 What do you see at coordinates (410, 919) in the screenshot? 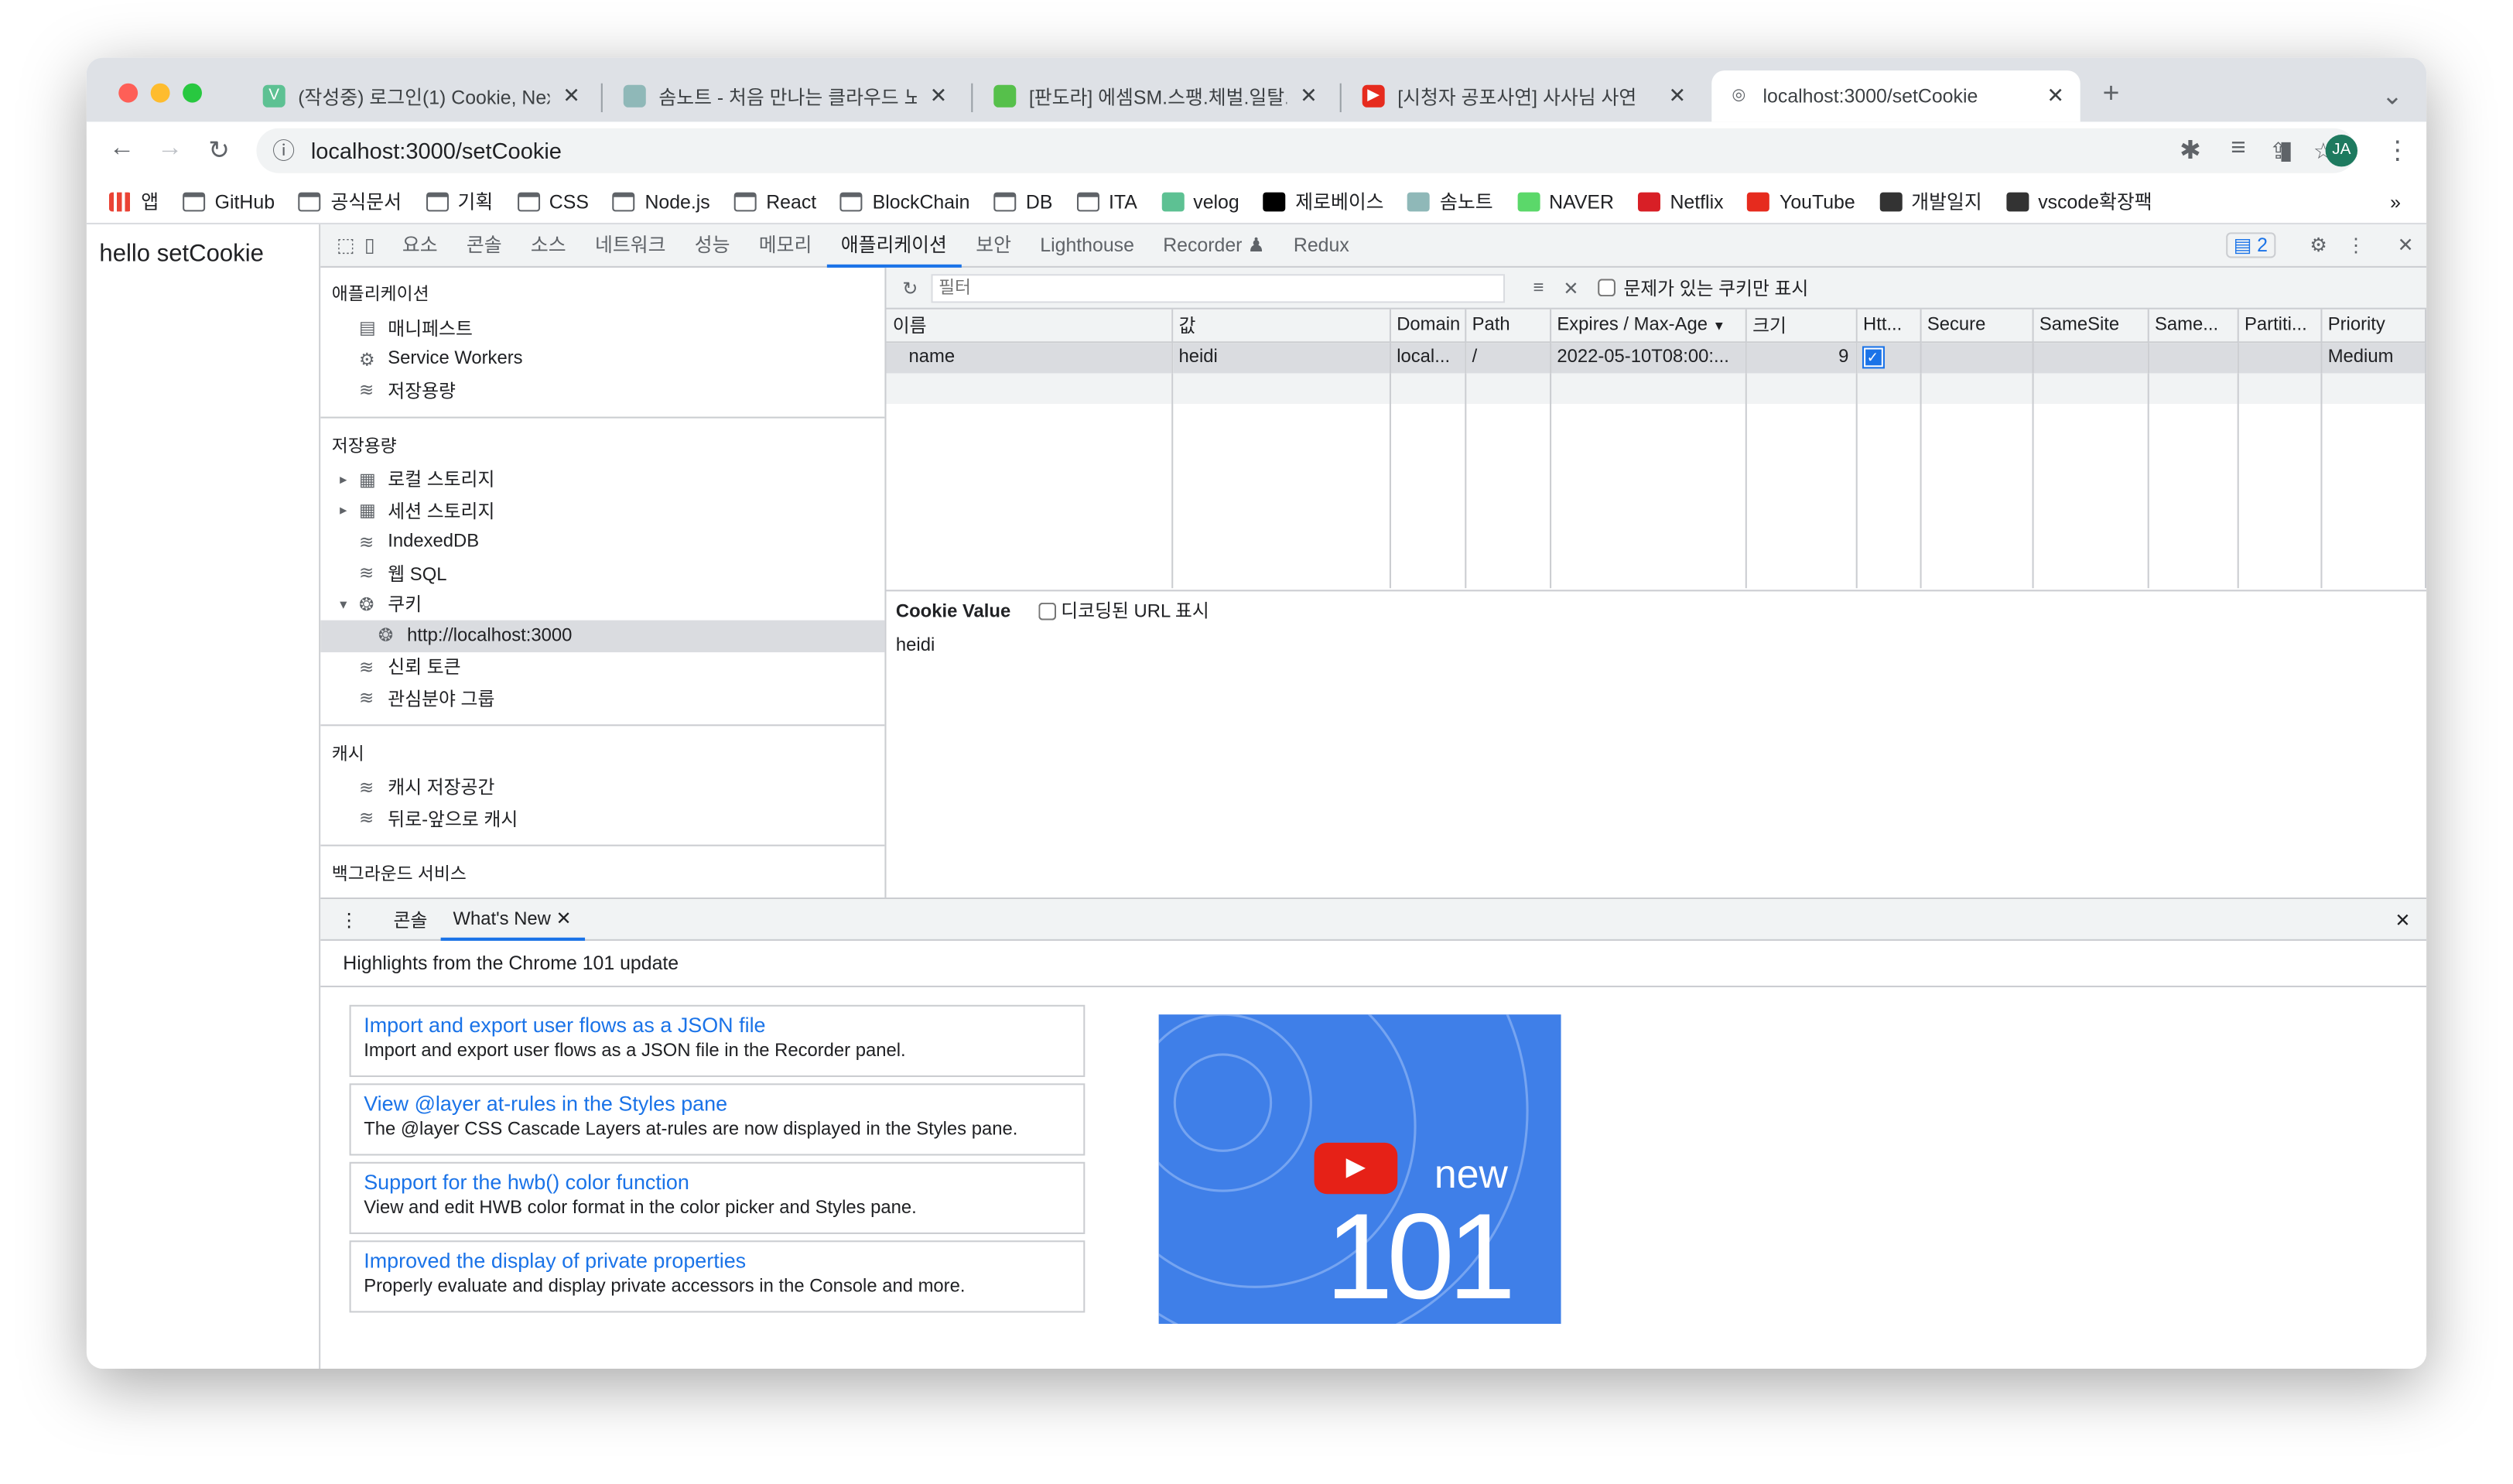
I see `drawer-tab-console: 콘솔` at bounding box center [410, 919].